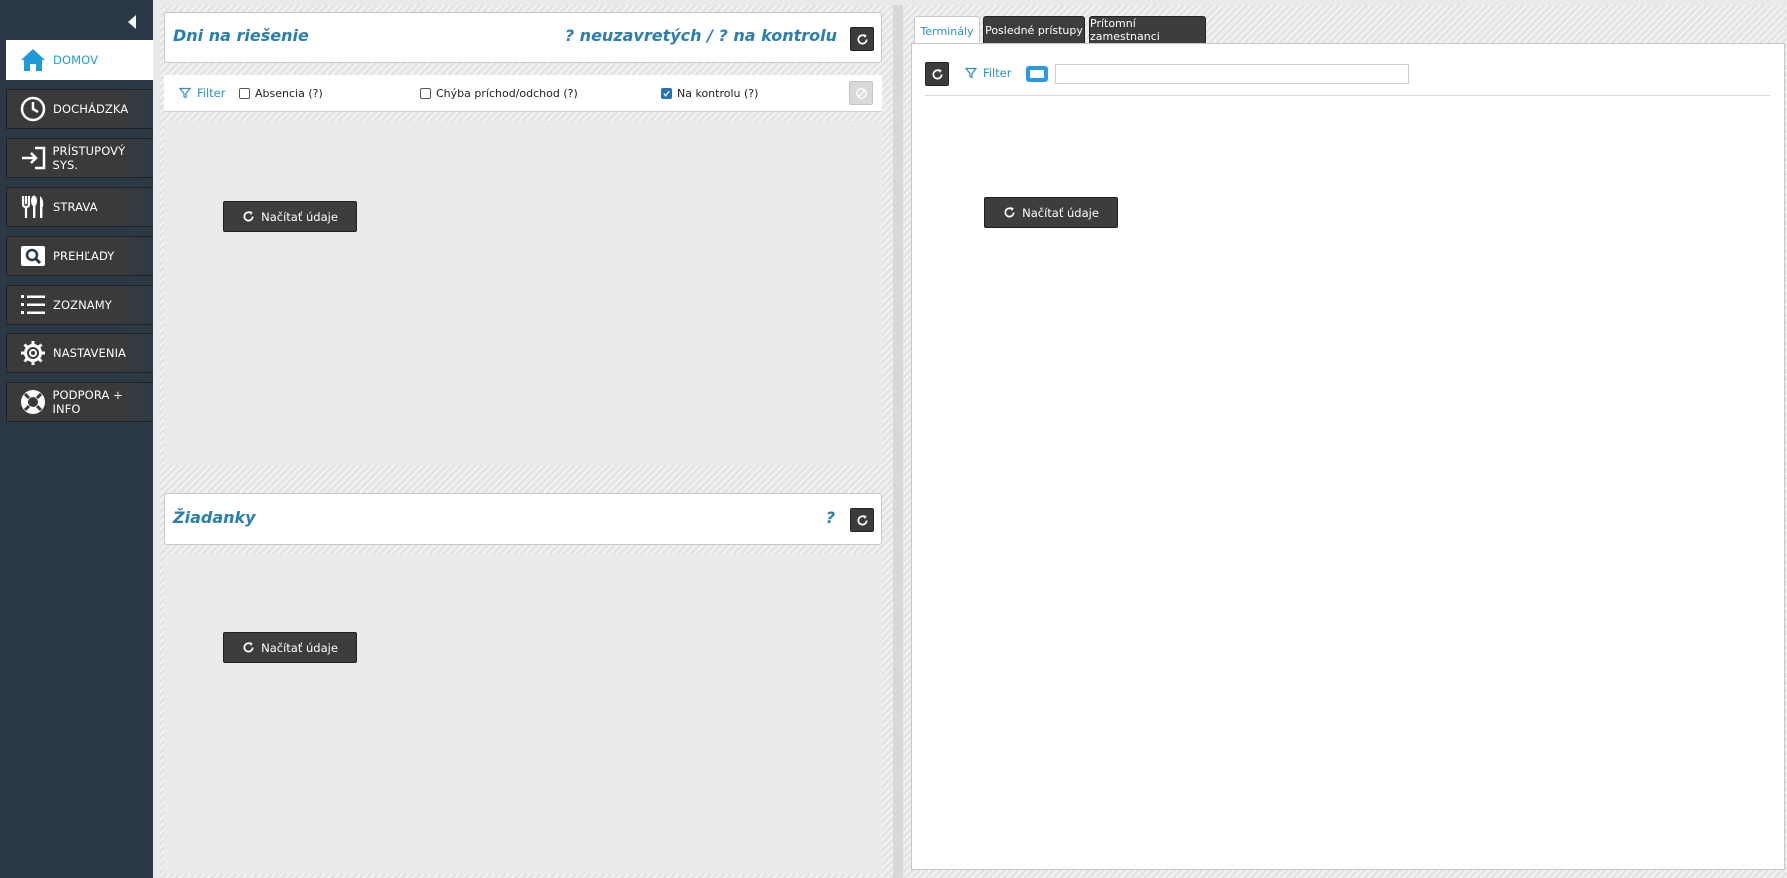 The width and height of the screenshot is (1787, 878). What do you see at coordinates (241, 35) in the screenshot?
I see `days-panel-title: Dni na riešenie` at bounding box center [241, 35].